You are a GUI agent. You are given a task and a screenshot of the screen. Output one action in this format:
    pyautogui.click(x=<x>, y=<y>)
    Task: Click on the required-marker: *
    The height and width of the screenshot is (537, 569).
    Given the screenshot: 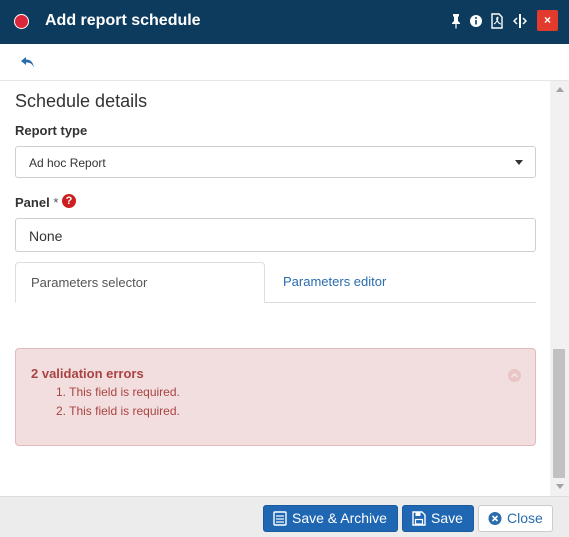 What is the action you would take?
    pyautogui.click(x=56, y=202)
    